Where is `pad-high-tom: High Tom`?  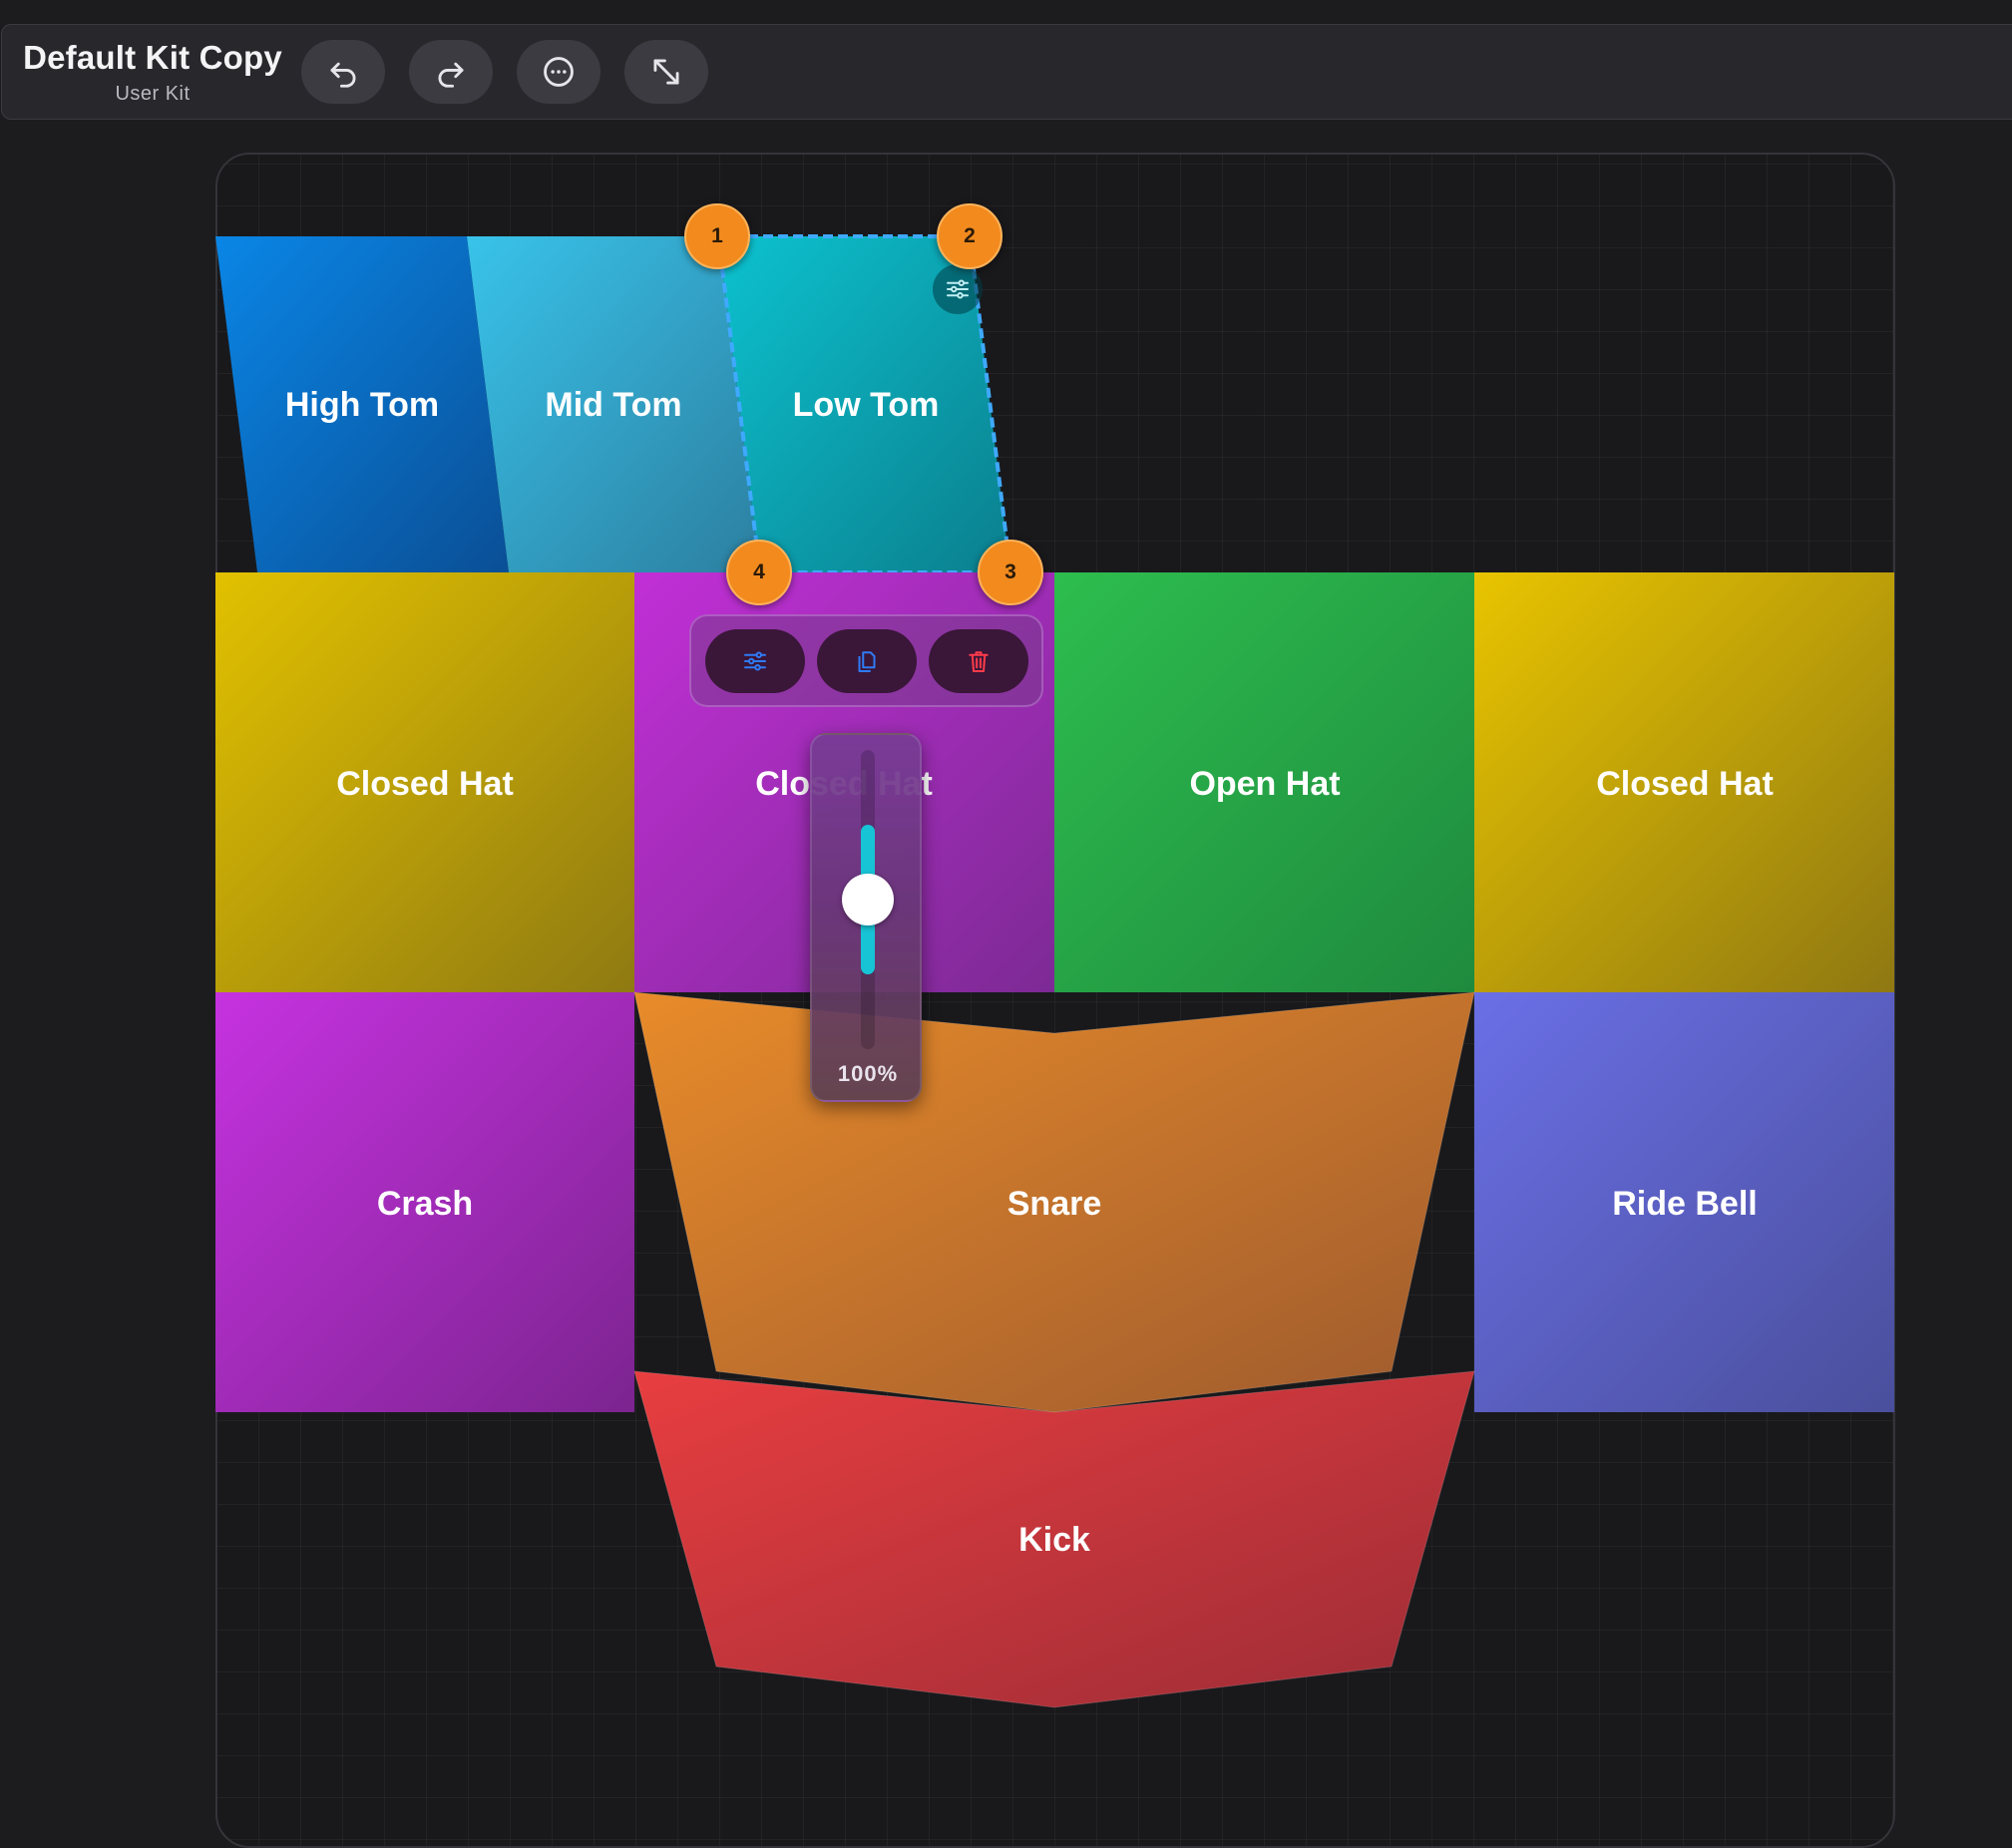 pad-high-tom: High Tom is located at coordinates (362, 404).